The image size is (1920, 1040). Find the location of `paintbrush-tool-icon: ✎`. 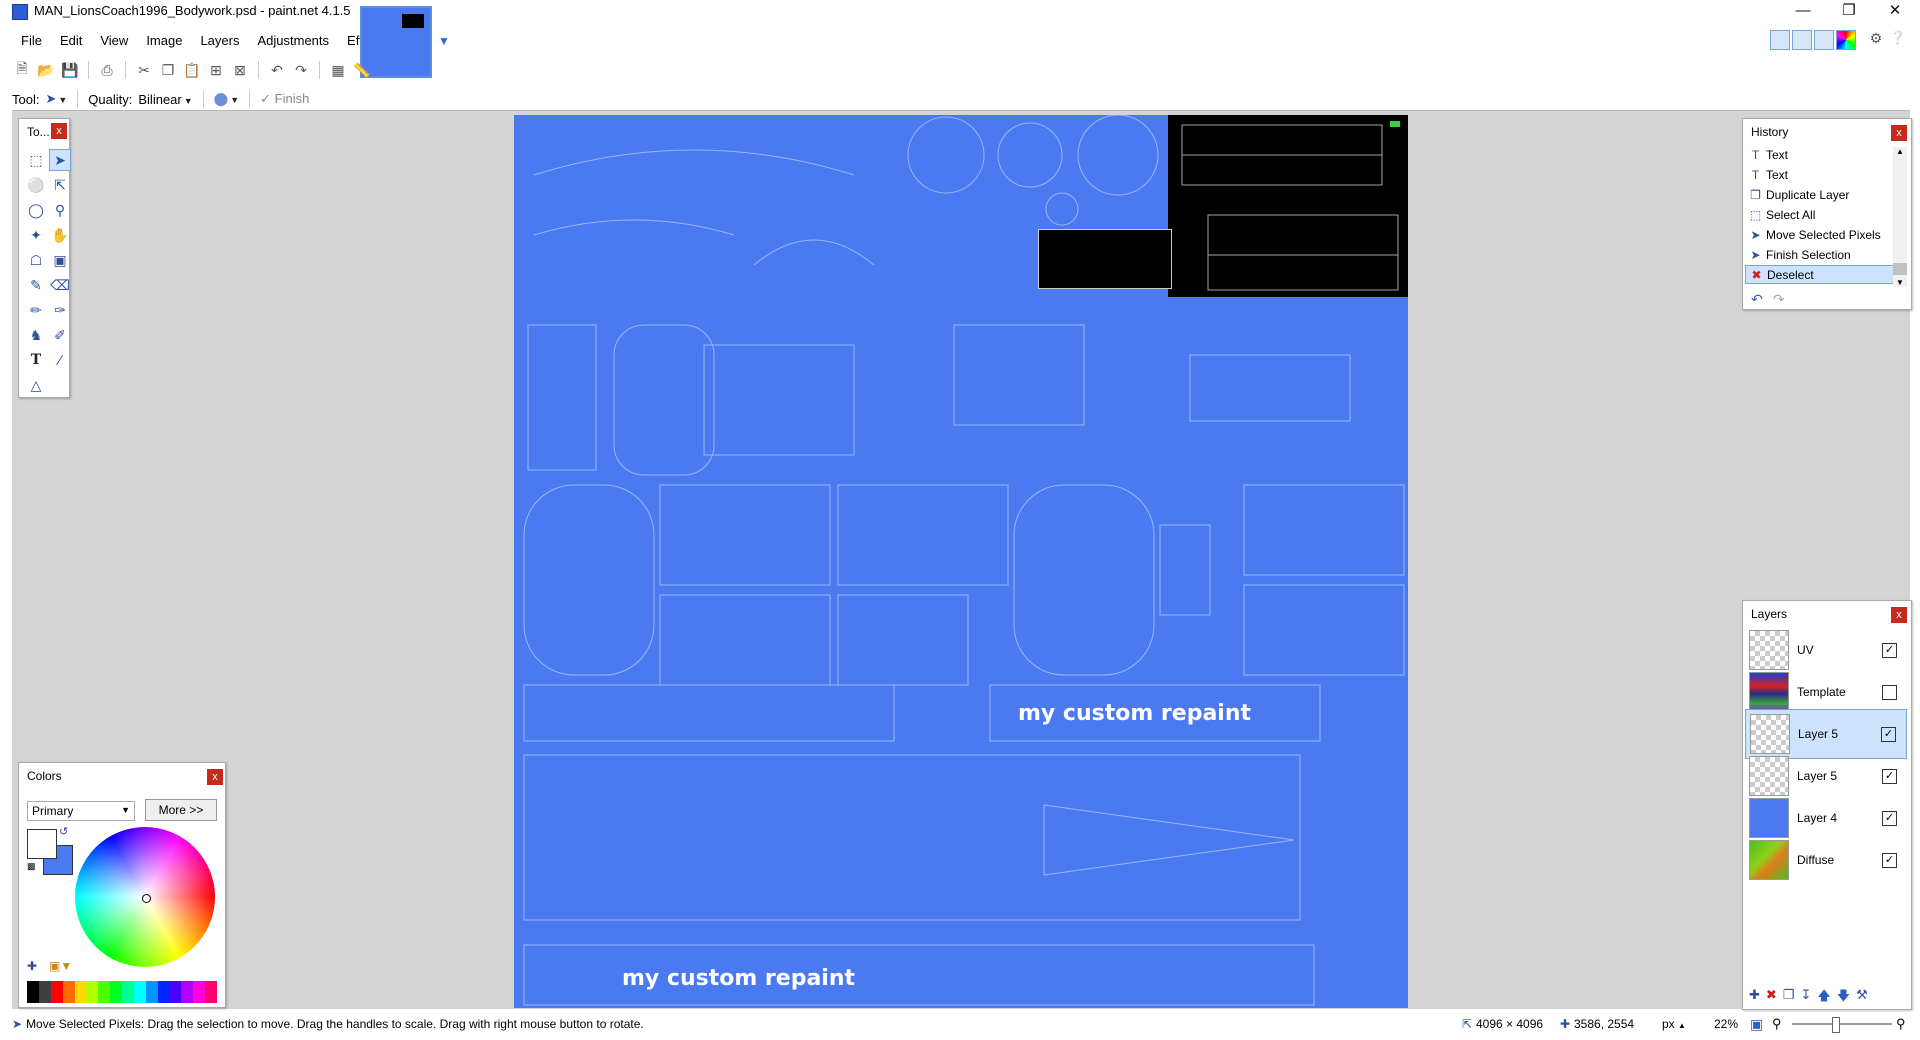

paintbrush-tool-icon: ✎ is located at coordinates (36, 285).